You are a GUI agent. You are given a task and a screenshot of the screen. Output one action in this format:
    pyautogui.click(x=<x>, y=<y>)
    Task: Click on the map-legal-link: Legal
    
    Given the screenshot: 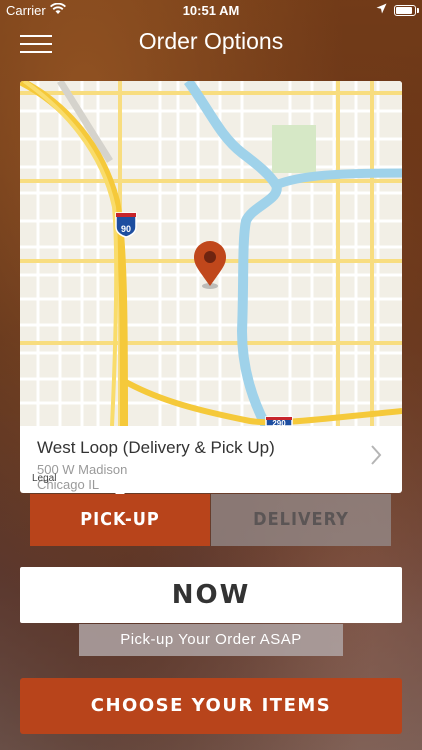 What is the action you would take?
    pyautogui.click(x=44, y=478)
    